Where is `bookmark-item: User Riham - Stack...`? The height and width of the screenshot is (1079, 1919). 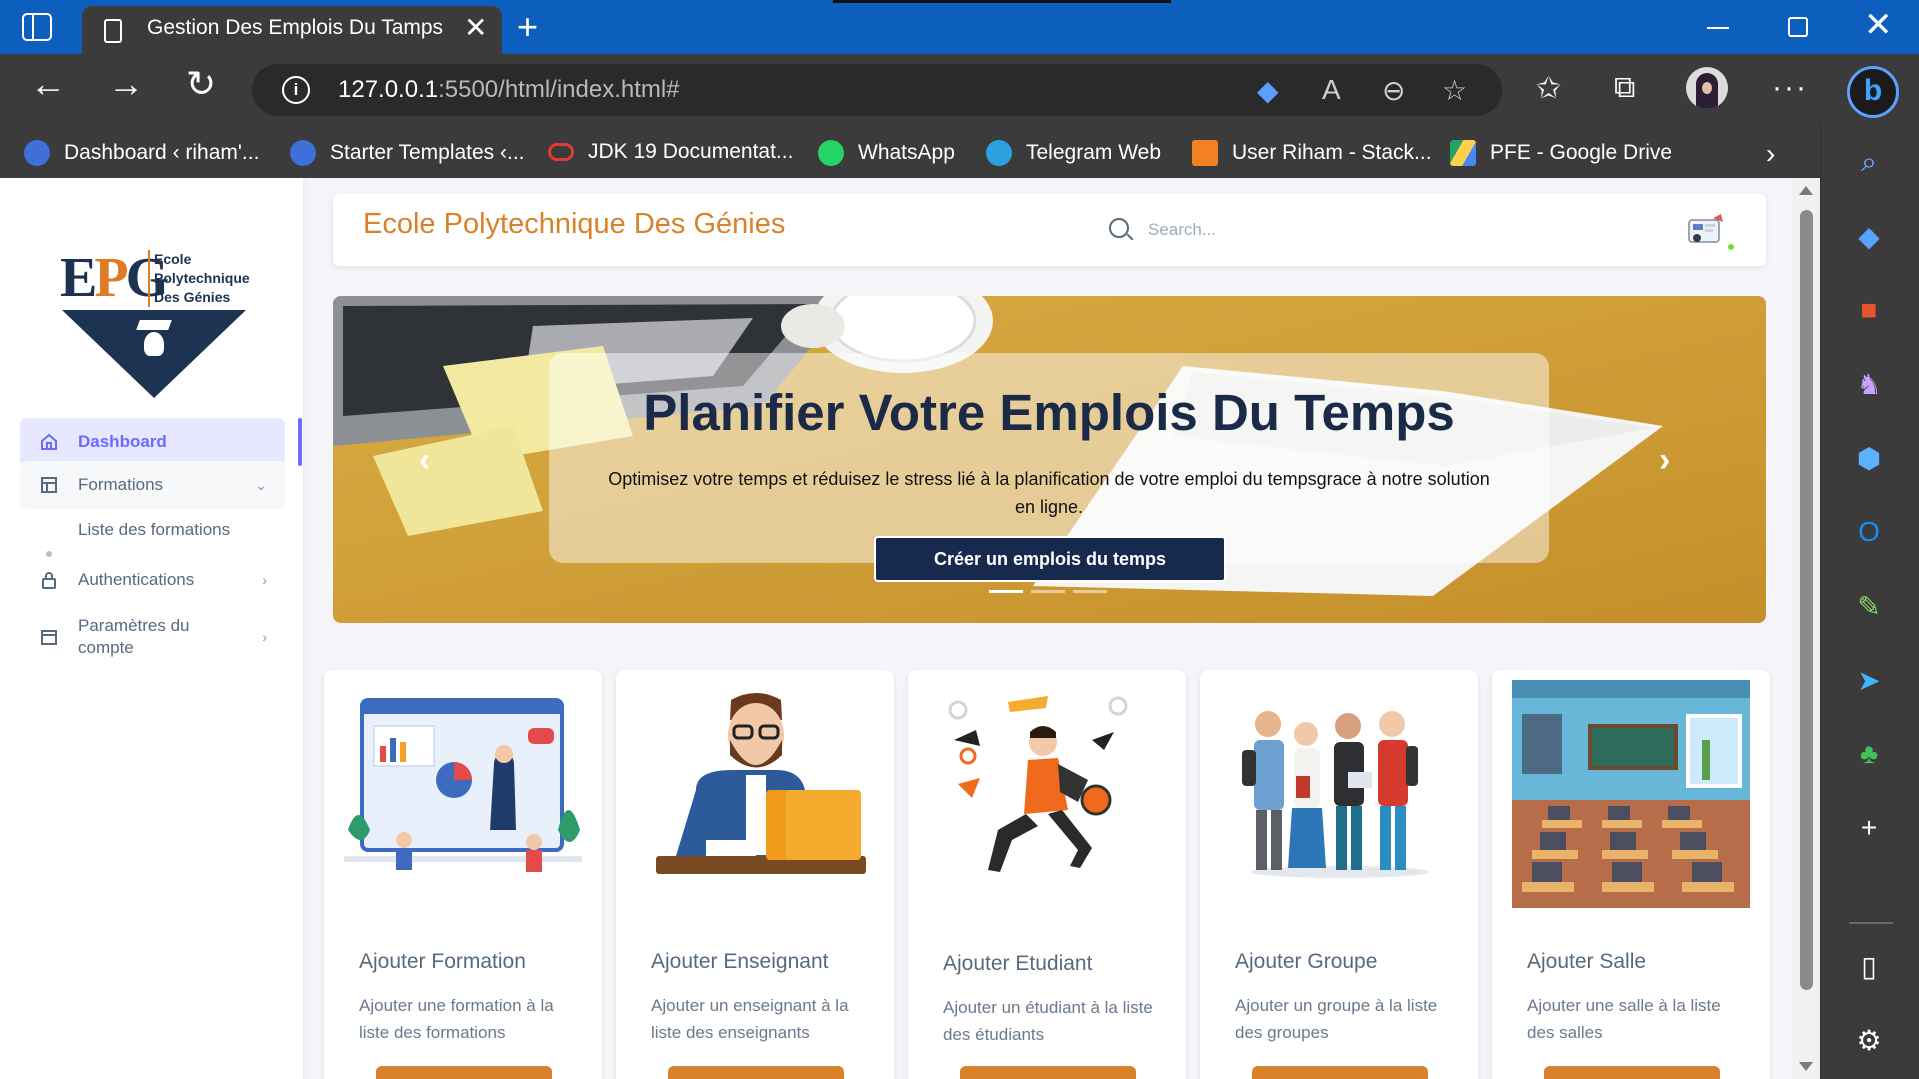
bookmark-item: User Riham - Stack... is located at coordinates (1312, 153).